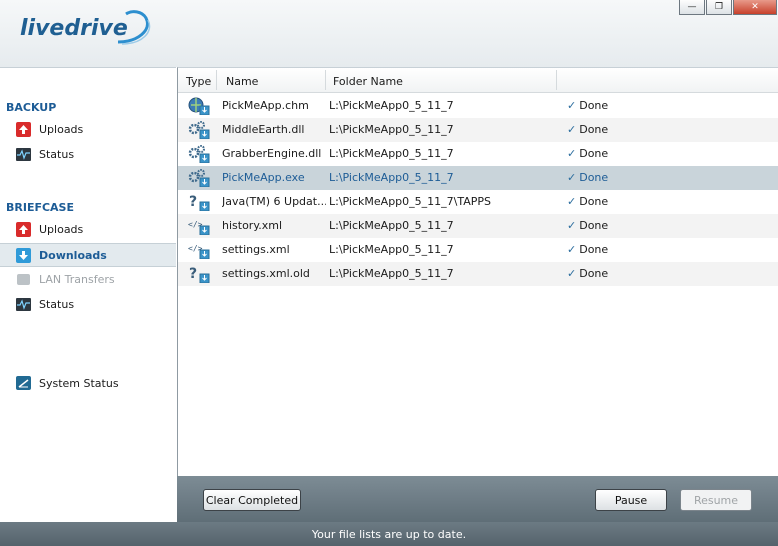 Image resolution: width=778 pixels, height=546 pixels. What do you see at coordinates (23, 255) in the screenshot?
I see `download-icon` at bounding box center [23, 255].